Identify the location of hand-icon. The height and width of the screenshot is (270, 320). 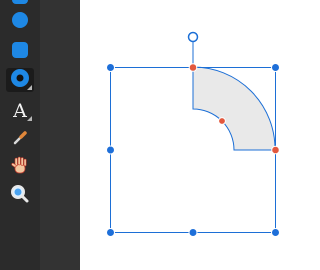
(20, 167).